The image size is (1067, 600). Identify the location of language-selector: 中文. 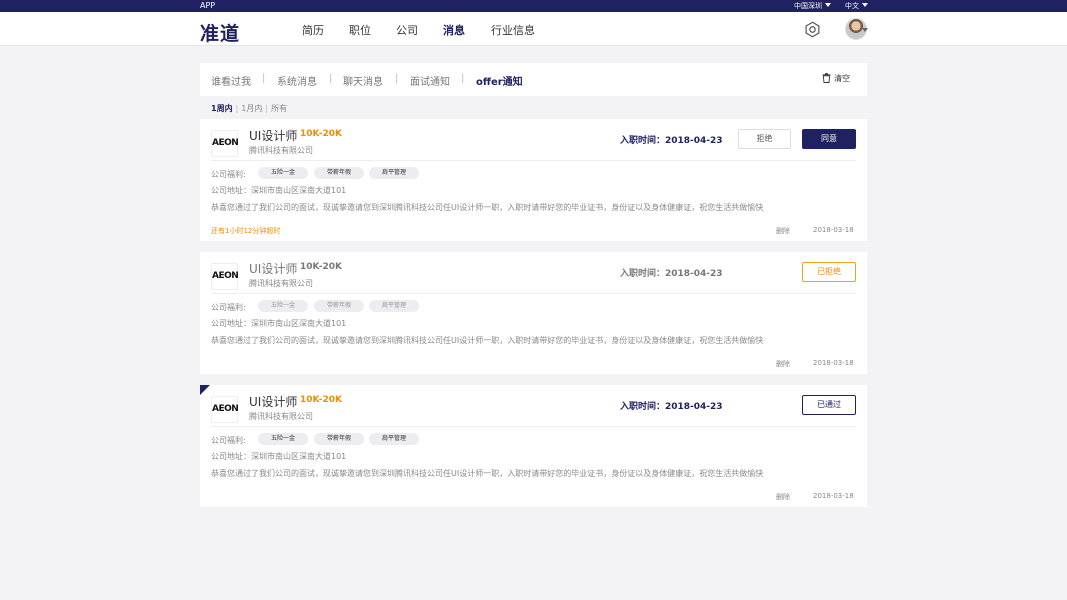
(856, 6).